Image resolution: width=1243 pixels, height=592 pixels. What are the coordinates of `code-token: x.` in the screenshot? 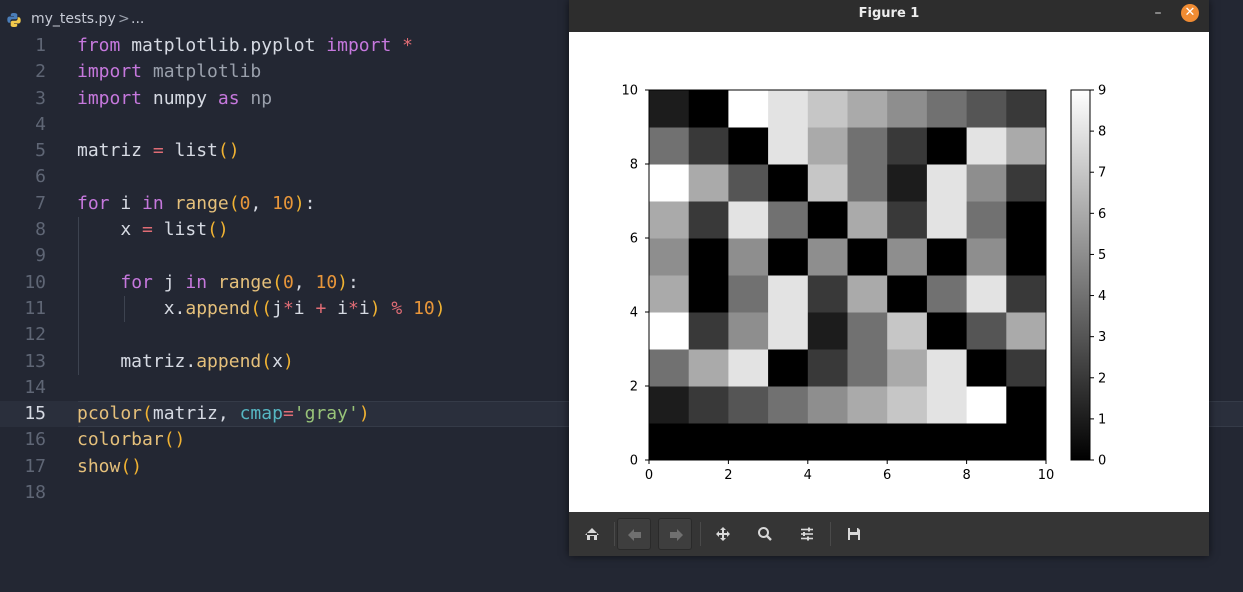 It's located at (131, 308).